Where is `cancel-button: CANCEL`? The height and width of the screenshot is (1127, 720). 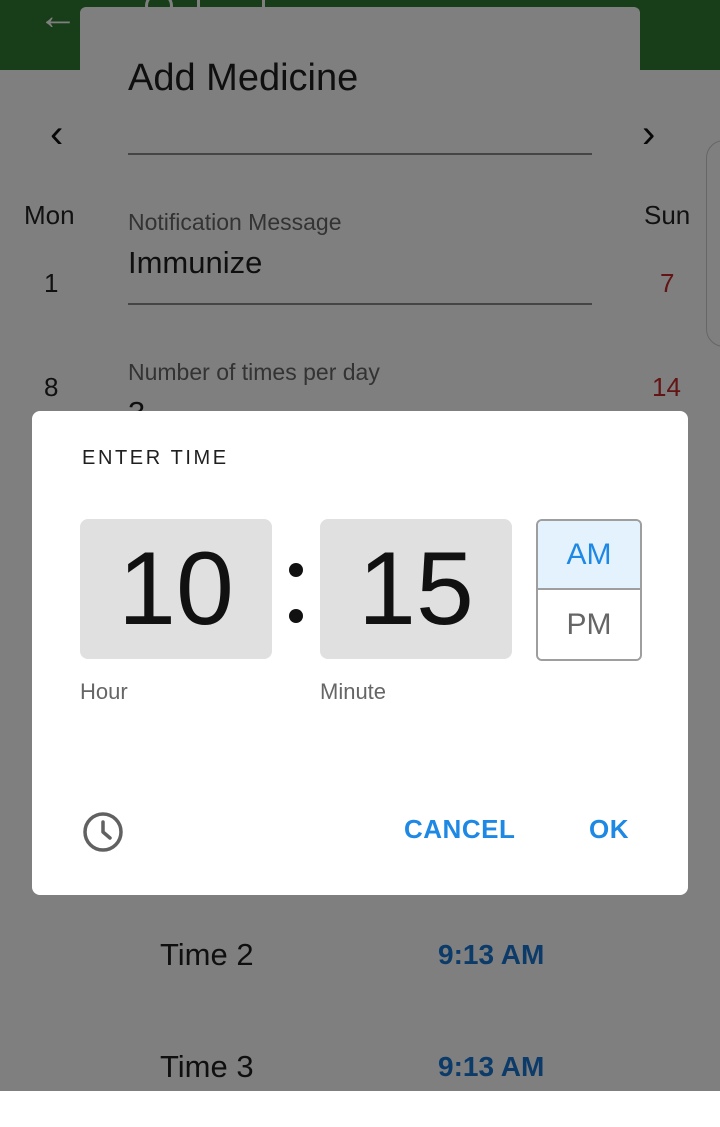
cancel-button: CANCEL is located at coordinates (459, 829).